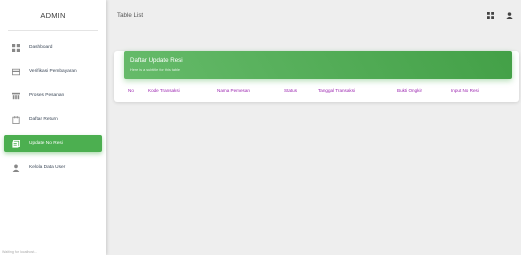 This screenshot has width=521, height=255. Describe the element at coordinates (46, 143) in the screenshot. I see `sidebar-item-label: Update No Resi` at that location.